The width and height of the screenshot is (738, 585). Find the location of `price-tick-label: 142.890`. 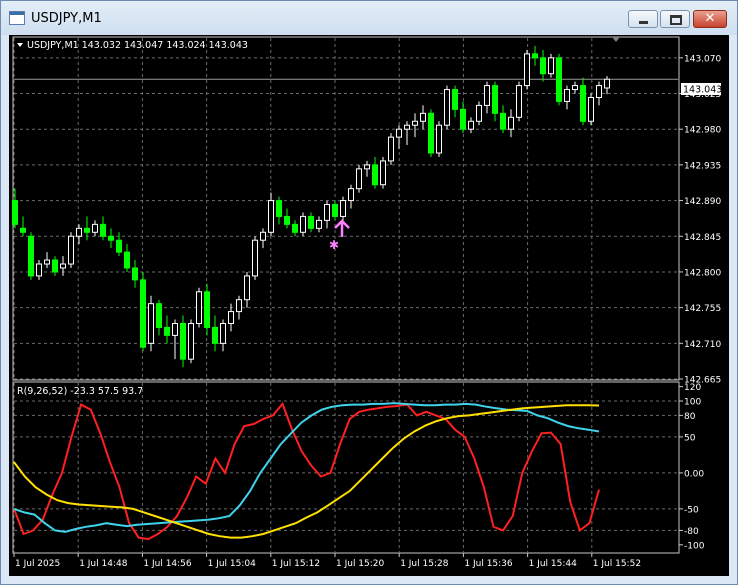

price-tick-label: 142.890 is located at coordinates (702, 202).